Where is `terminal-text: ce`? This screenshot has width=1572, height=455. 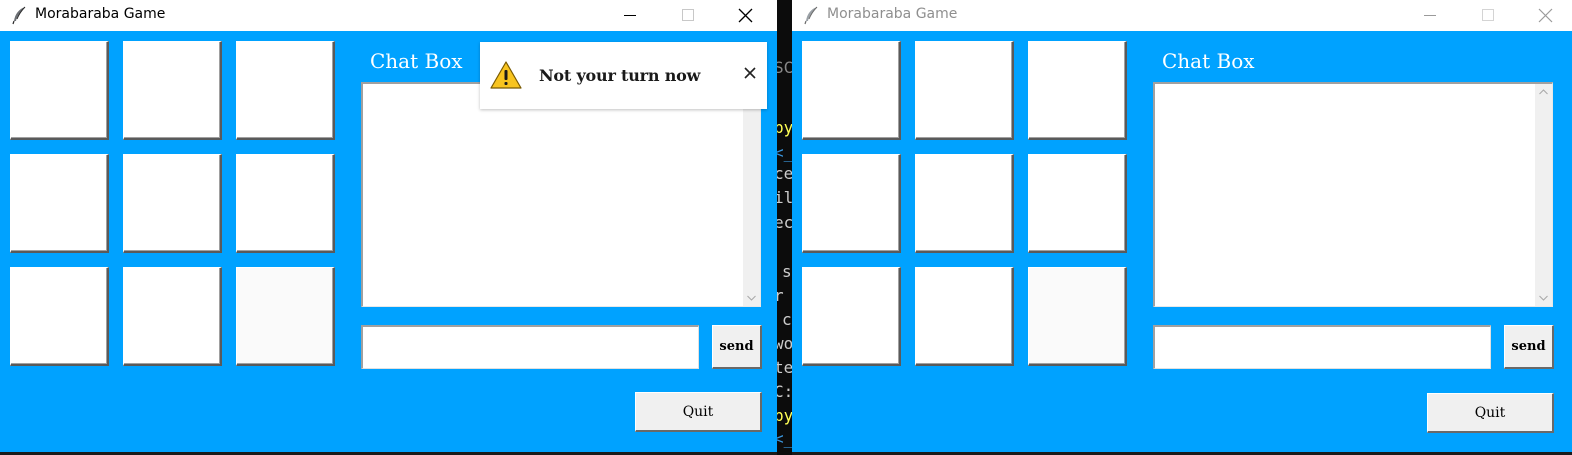
terminal-text: ce is located at coordinates (784, 173).